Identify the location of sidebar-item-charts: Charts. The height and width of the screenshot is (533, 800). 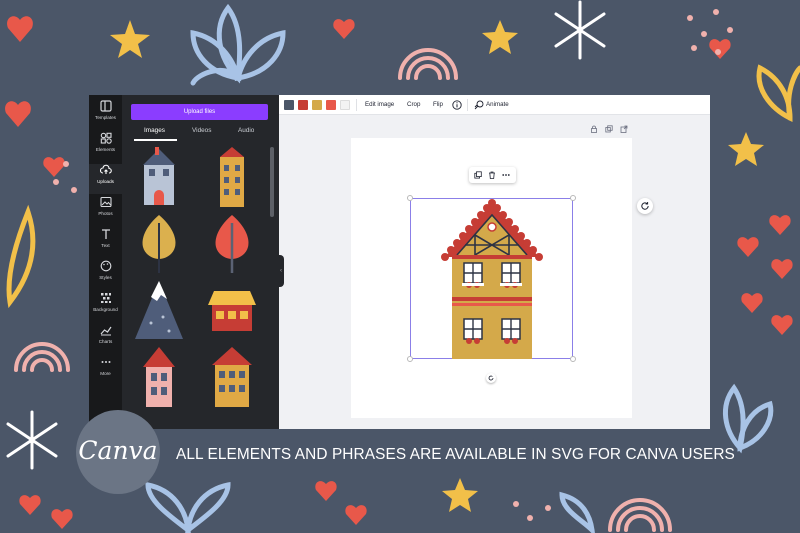
(105, 339).